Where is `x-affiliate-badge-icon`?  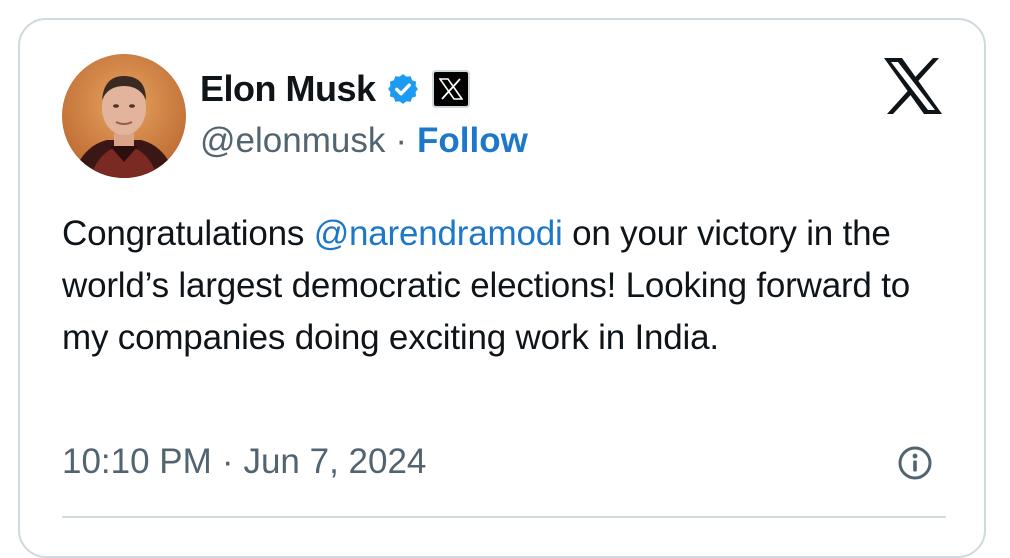 x-affiliate-badge-icon is located at coordinates (450, 89).